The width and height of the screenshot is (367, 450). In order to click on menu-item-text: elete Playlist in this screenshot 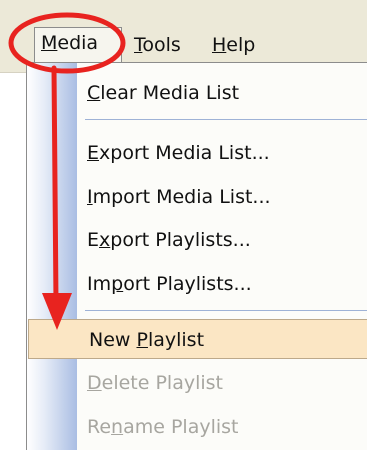, I will do `click(162, 383)`.